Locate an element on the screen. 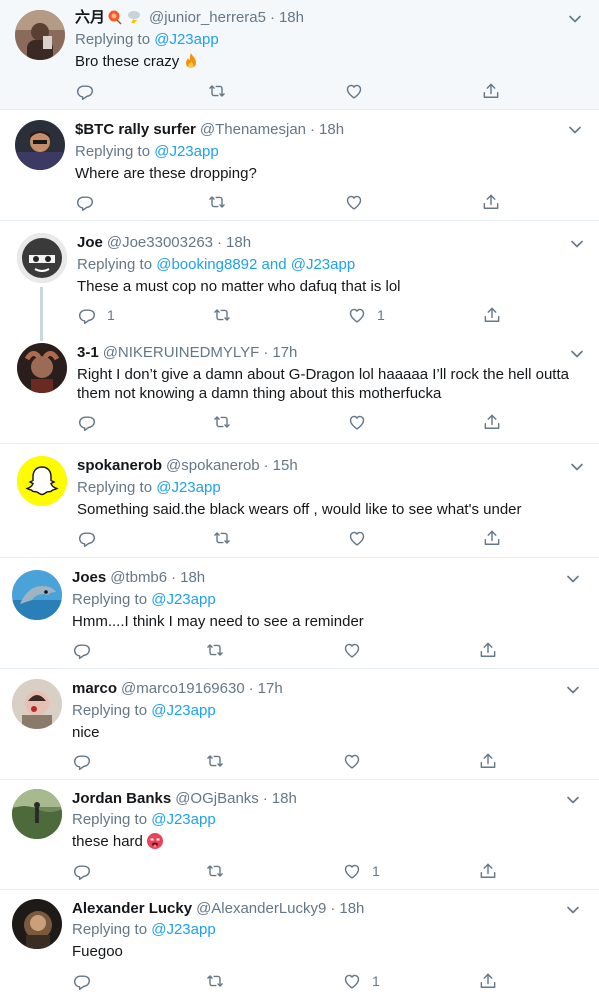 Image resolution: width=599 pixels, height=1002 pixels. display-name: marco is located at coordinates (94, 688).